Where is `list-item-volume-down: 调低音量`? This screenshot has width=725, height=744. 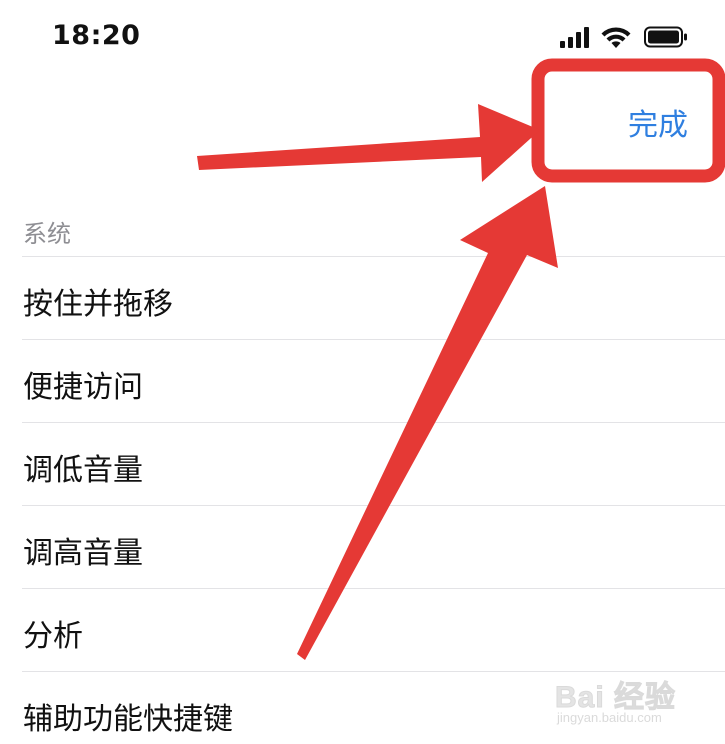 list-item-volume-down: 调低音量 is located at coordinates (373, 463).